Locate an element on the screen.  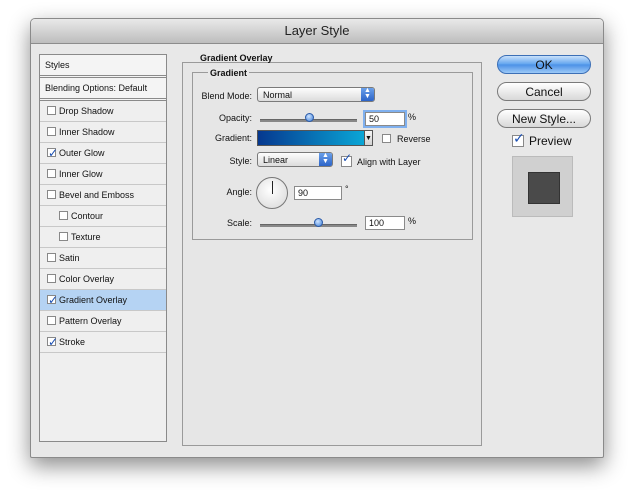
style-item-contour: Contour is located at coordinates (103, 216).